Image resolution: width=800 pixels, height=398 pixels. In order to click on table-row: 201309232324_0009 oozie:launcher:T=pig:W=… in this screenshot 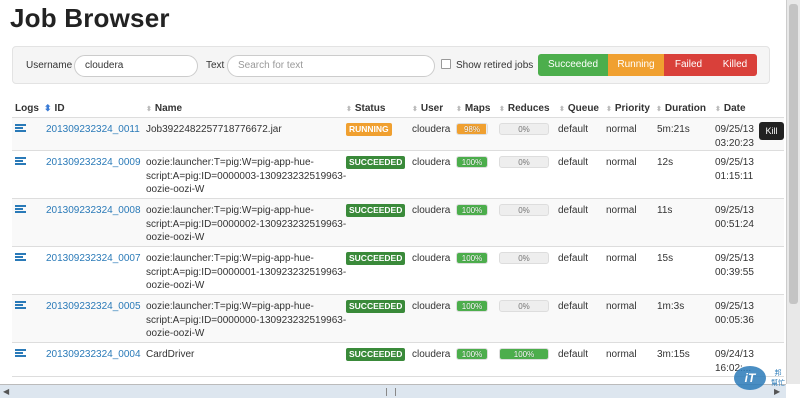, I will do `click(398, 175)`.